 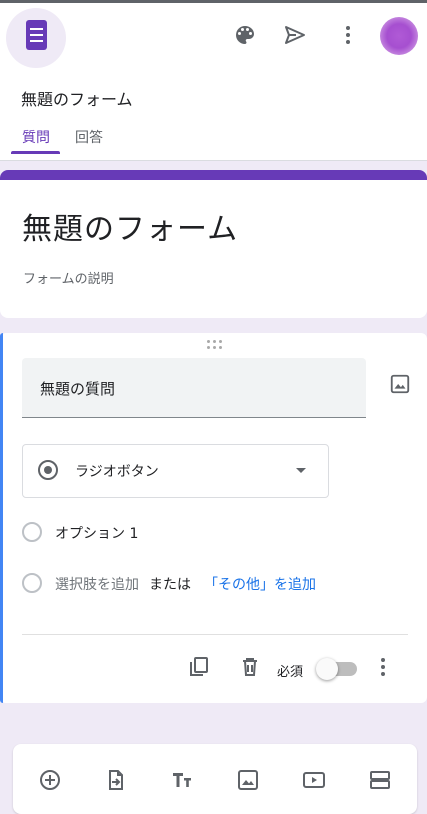 What do you see at coordinates (175, 471) in the screenshot?
I see `question-type-dropdown` at bounding box center [175, 471].